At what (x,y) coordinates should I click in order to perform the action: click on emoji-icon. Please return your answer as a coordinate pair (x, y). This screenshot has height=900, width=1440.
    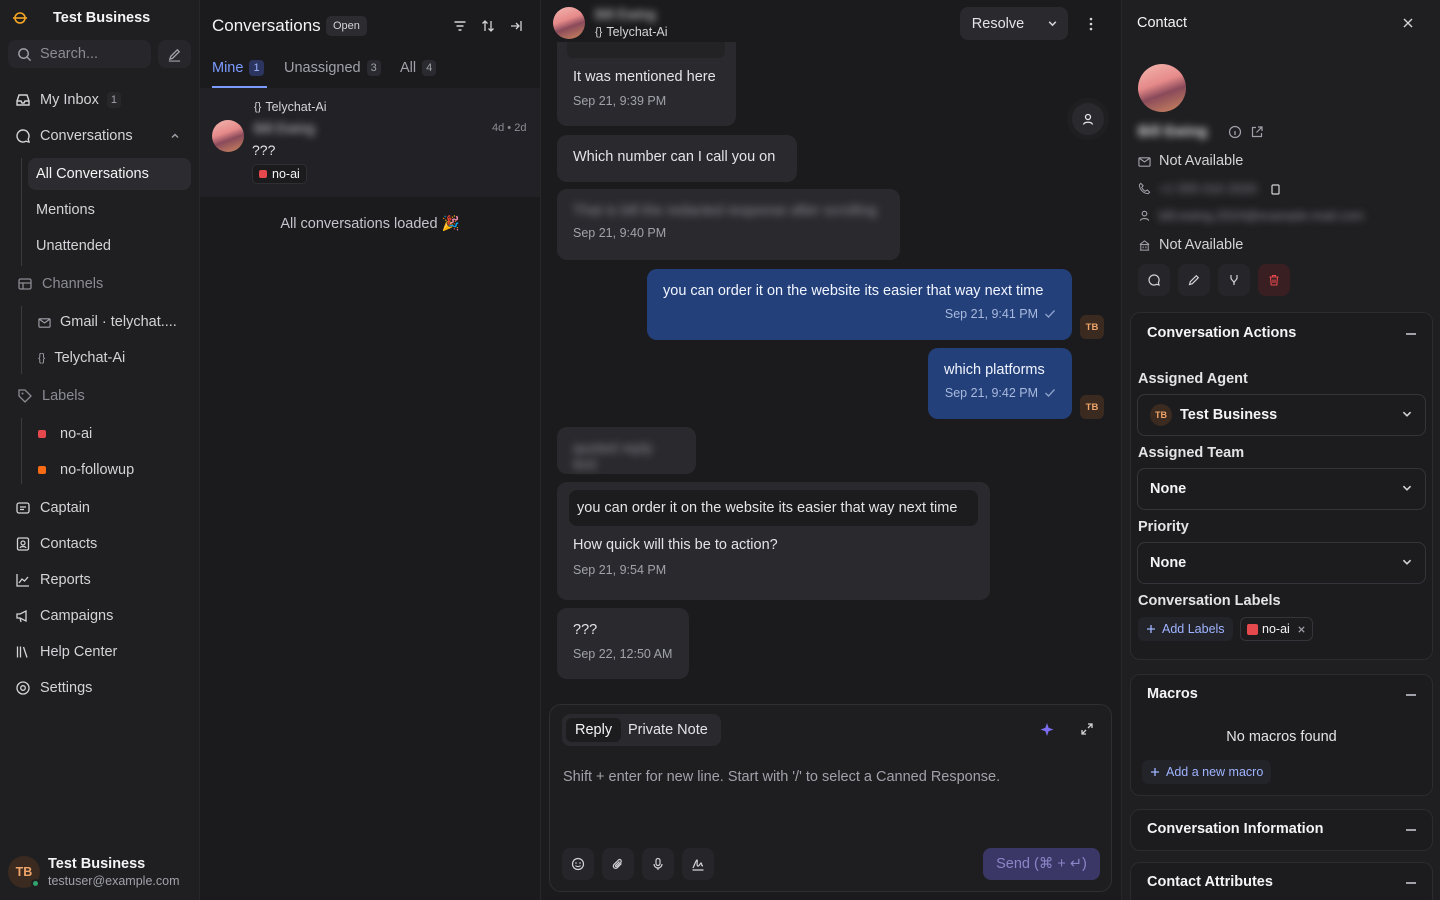
    Looking at the image, I should click on (578, 864).